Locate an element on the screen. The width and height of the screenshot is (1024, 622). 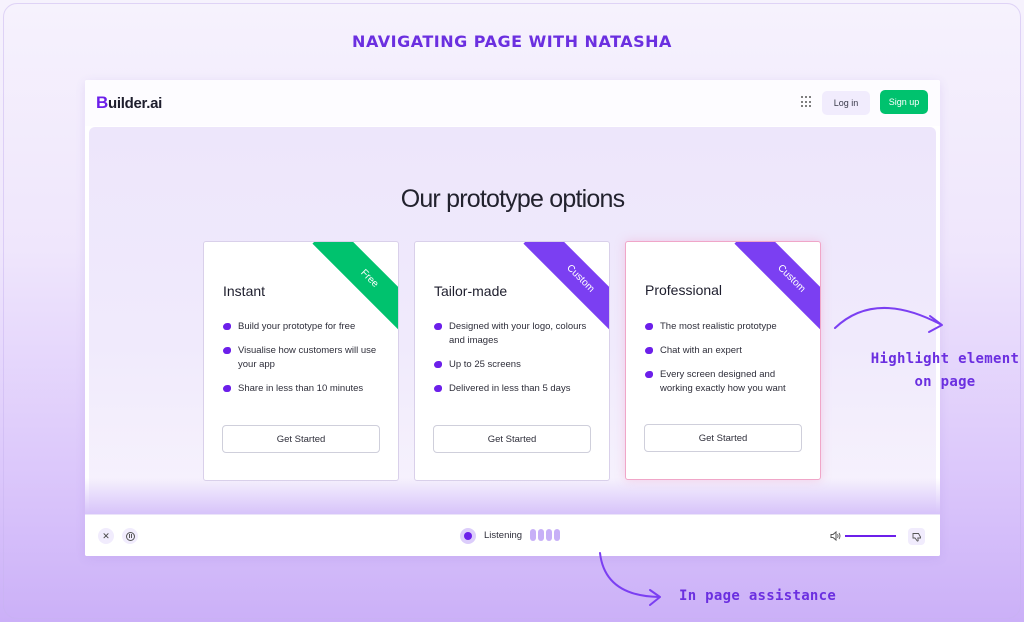
feature-item: Build your prototype for free is located at coordinates (305, 327).